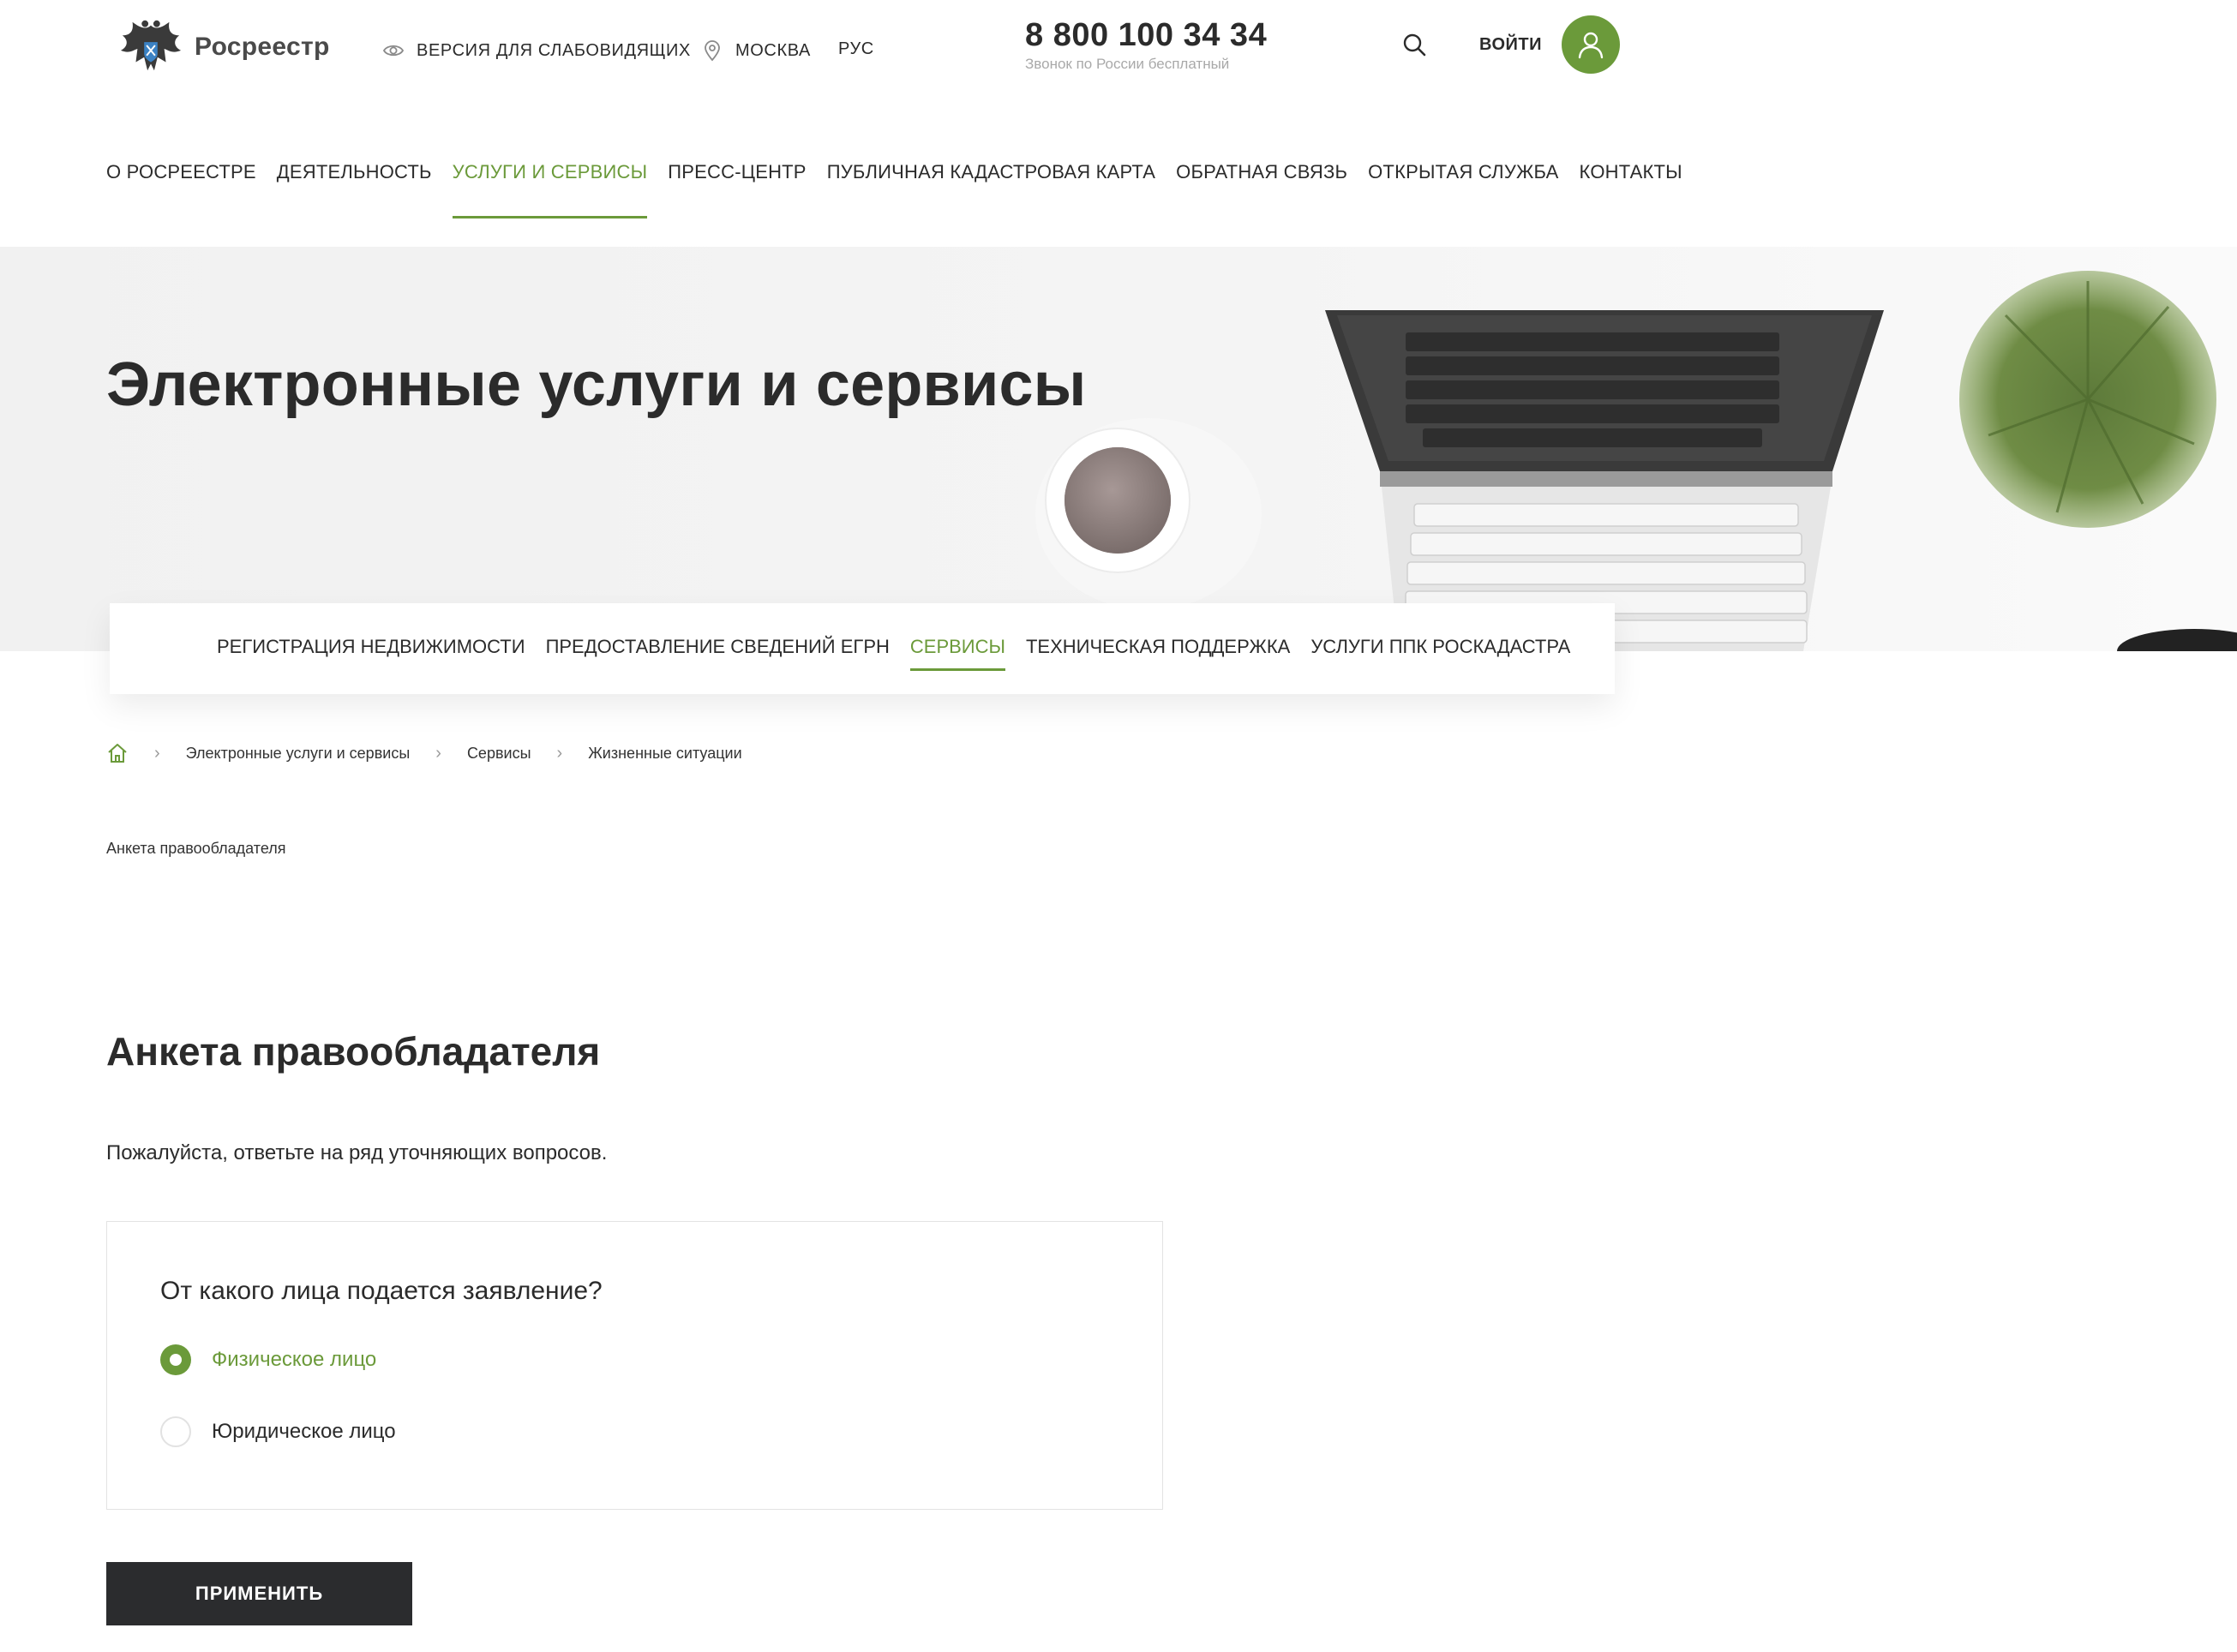 The image size is (2237, 1652). I want to click on logo-text: Росреестр, so click(262, 47).